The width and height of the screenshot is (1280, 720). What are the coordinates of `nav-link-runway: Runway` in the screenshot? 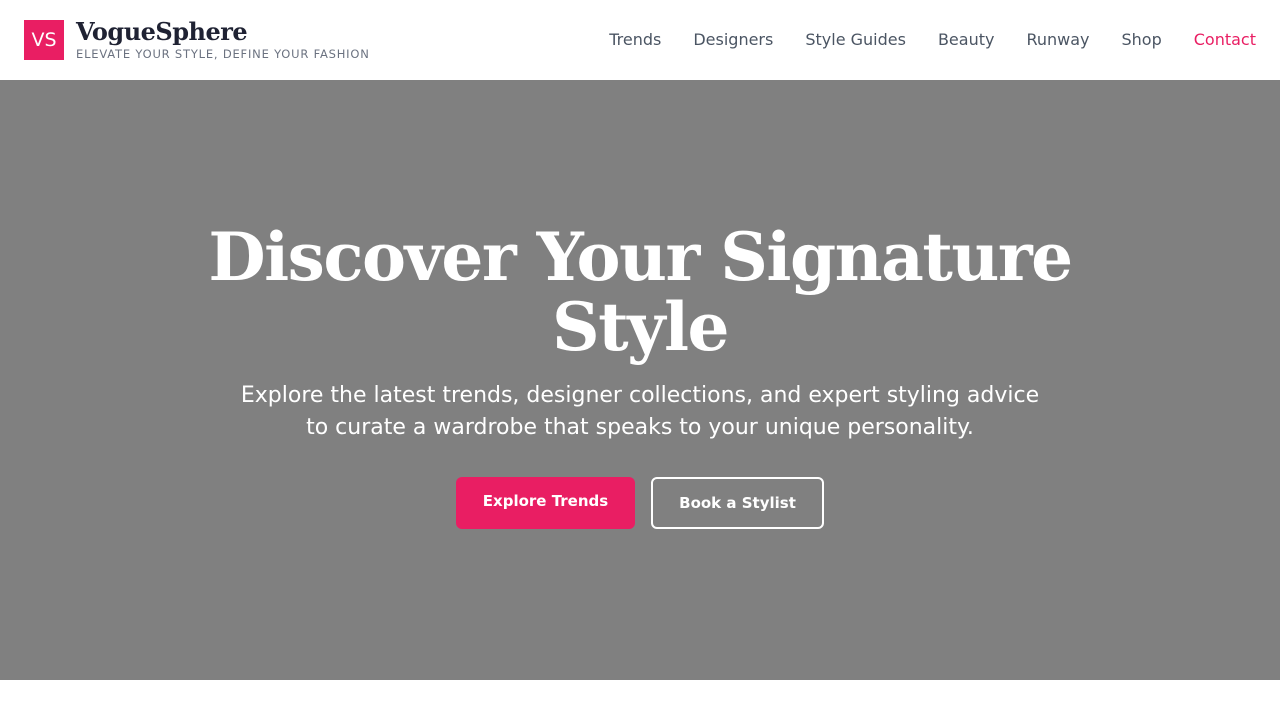 It's located at (1057, 40).